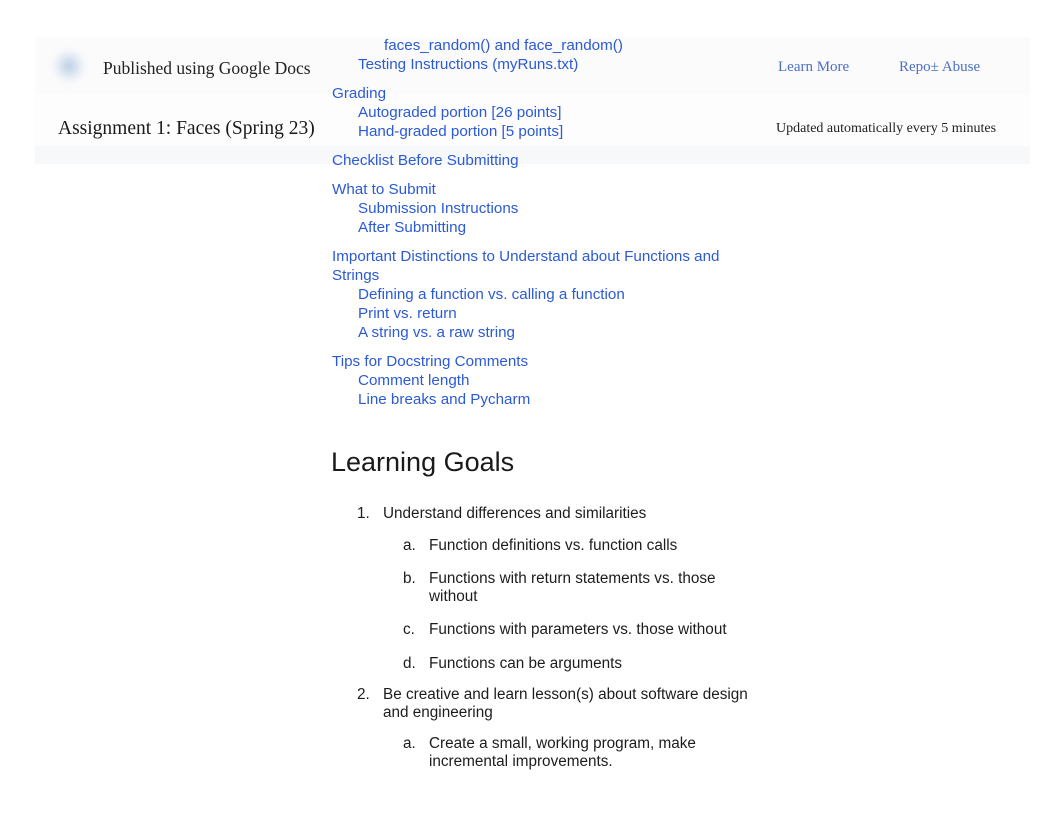  Describe the element at coordinates (409, 578) in the screenshot. I see `sub-list-marker: b.` at that location.